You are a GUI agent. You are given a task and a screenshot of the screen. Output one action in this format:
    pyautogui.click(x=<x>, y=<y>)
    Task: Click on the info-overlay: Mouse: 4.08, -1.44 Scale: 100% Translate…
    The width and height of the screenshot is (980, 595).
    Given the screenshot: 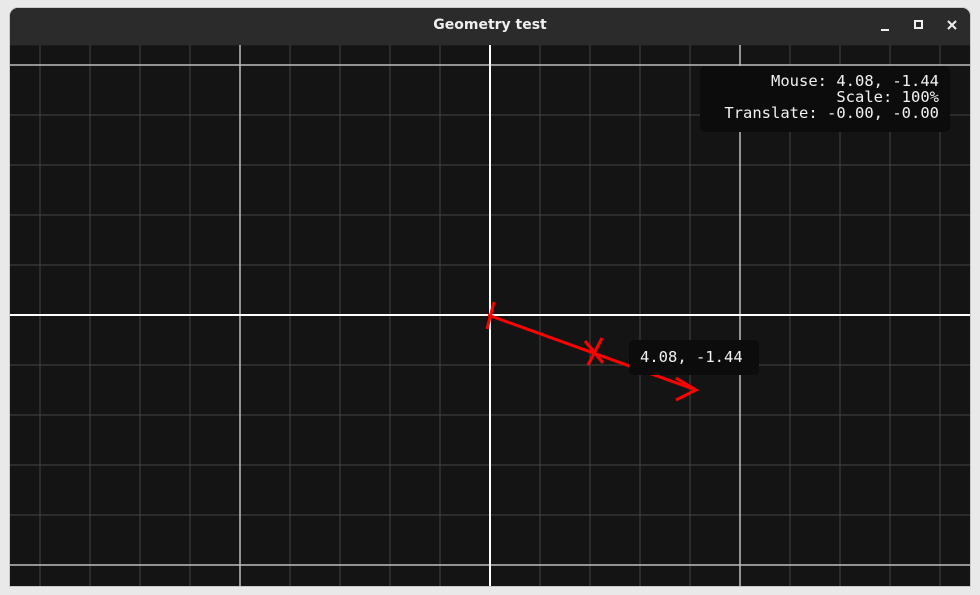 What is the action you would take?
    pyautogui.click(x=825, y=99)
    